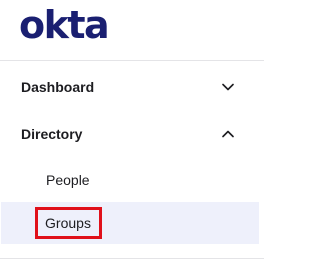  I want to click on nav-section-label: Directory, so click(52, 134).